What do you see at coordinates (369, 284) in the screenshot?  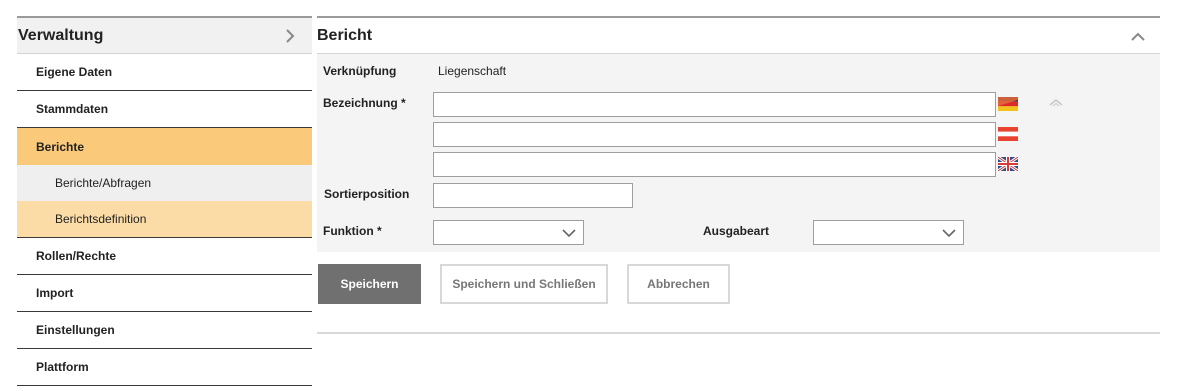 I see `save-button: Speichern` at bounding box center [369, 284].